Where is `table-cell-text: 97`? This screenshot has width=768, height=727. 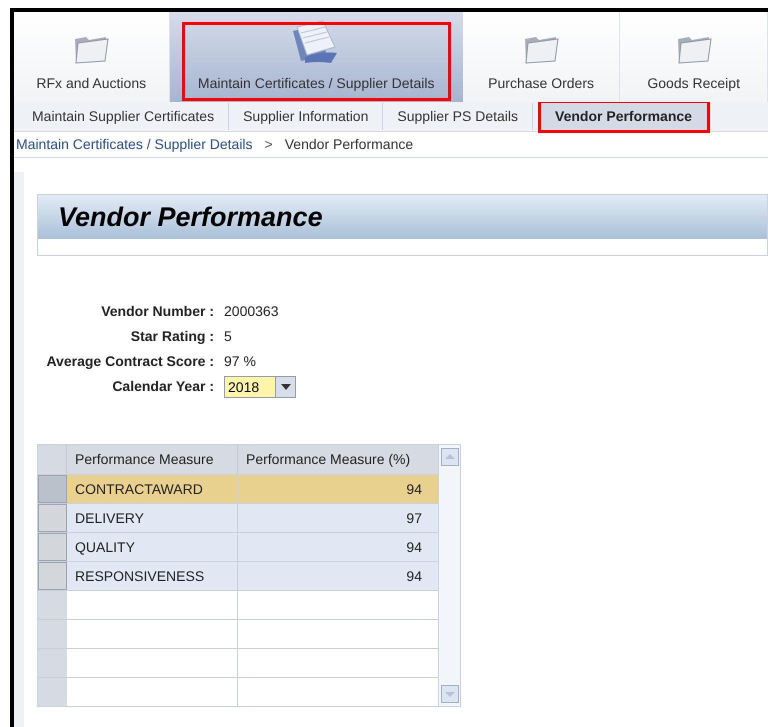
table-cell-text: 97 is located at coordinates (414, 518).